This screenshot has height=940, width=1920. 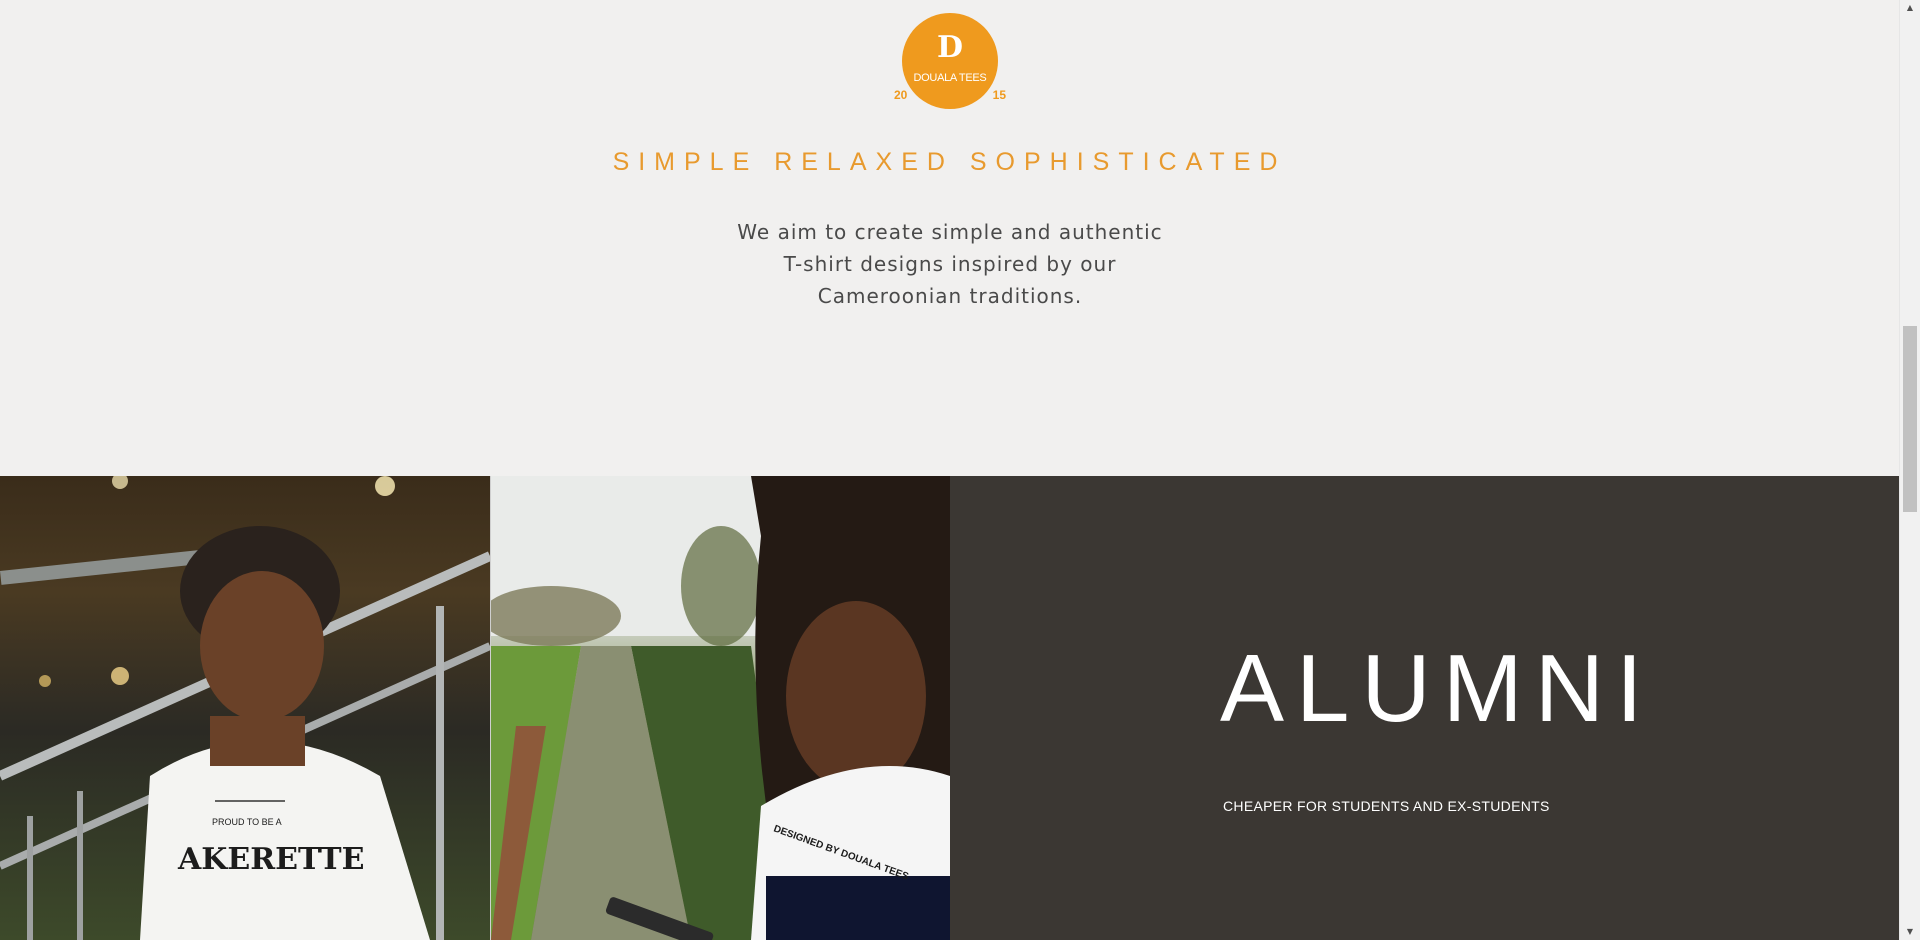 I want to click on logo-circle: D DOUALA TEES, so click(x=950, y=61).